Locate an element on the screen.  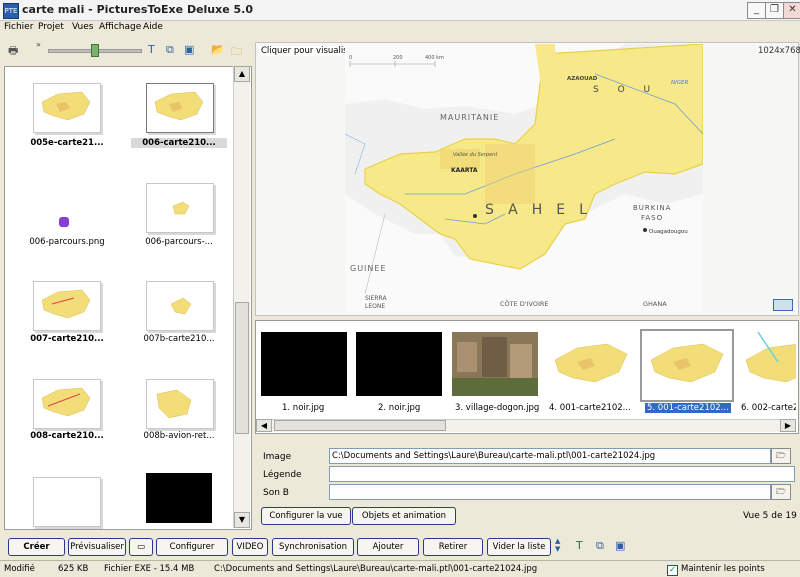
restore-button: ❐ is located at coordinates (774, 10).